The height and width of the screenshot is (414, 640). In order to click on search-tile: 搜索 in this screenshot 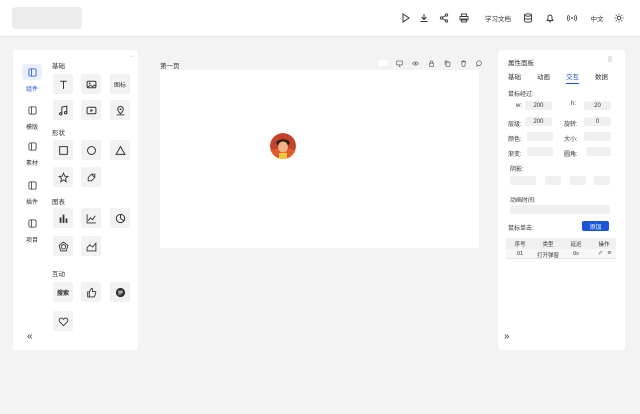, I will do `click(63, 292)`.